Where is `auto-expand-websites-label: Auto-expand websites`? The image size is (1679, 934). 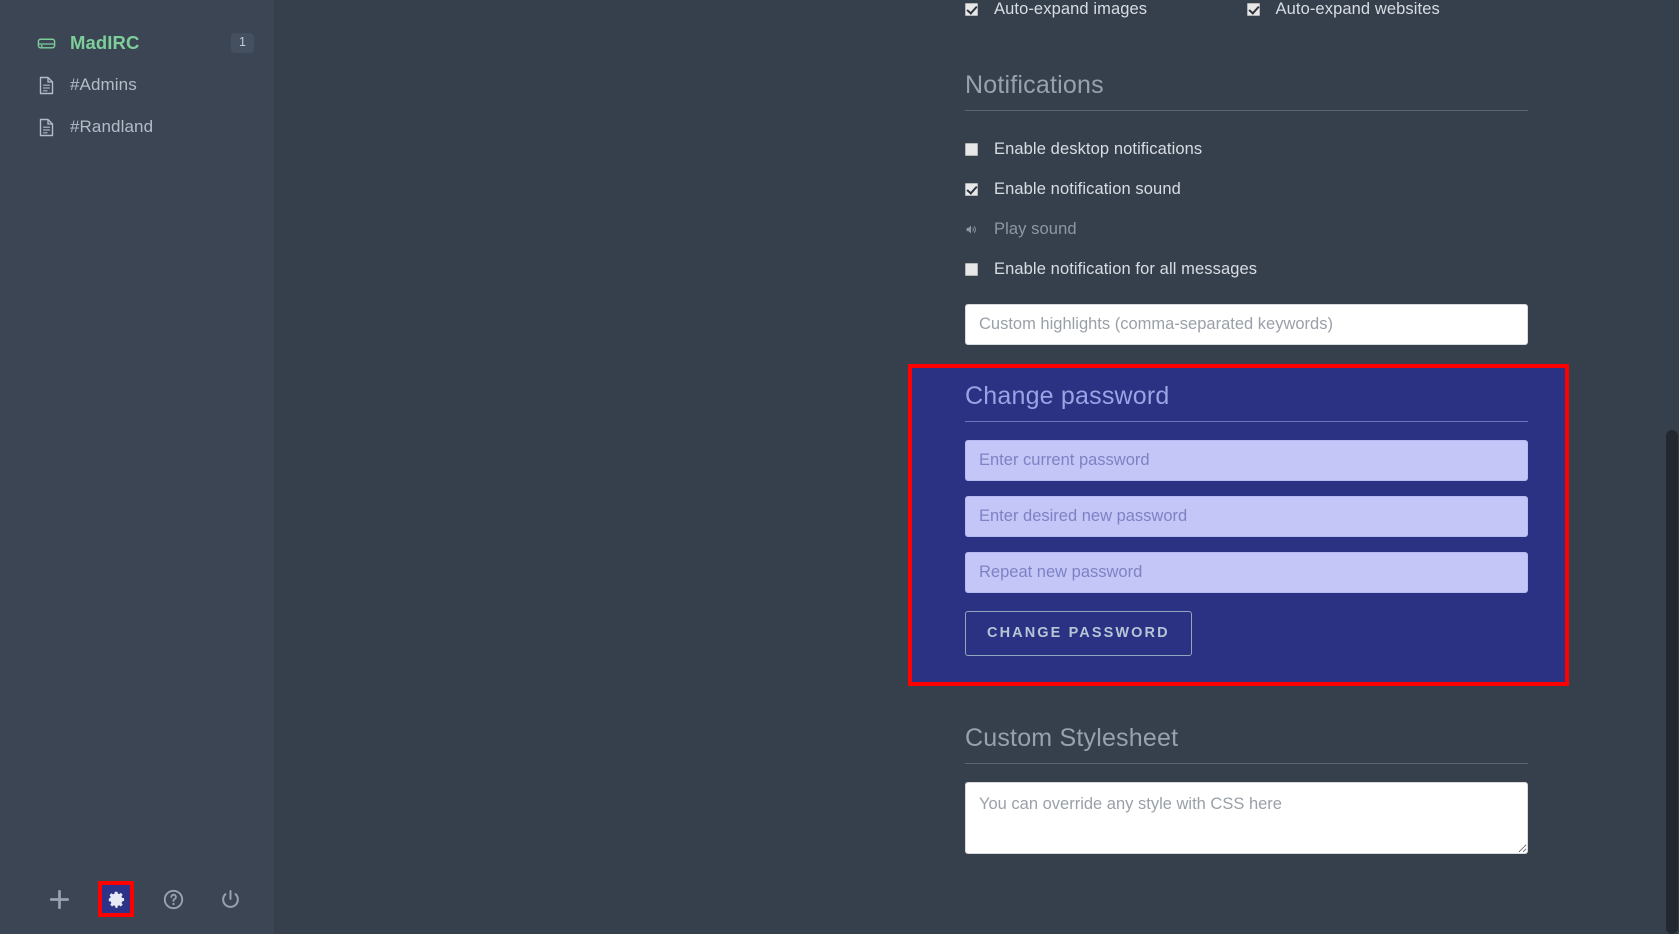 auto-expand-websites-label: Auto-expand websites is located at coordinates (1357, 9).